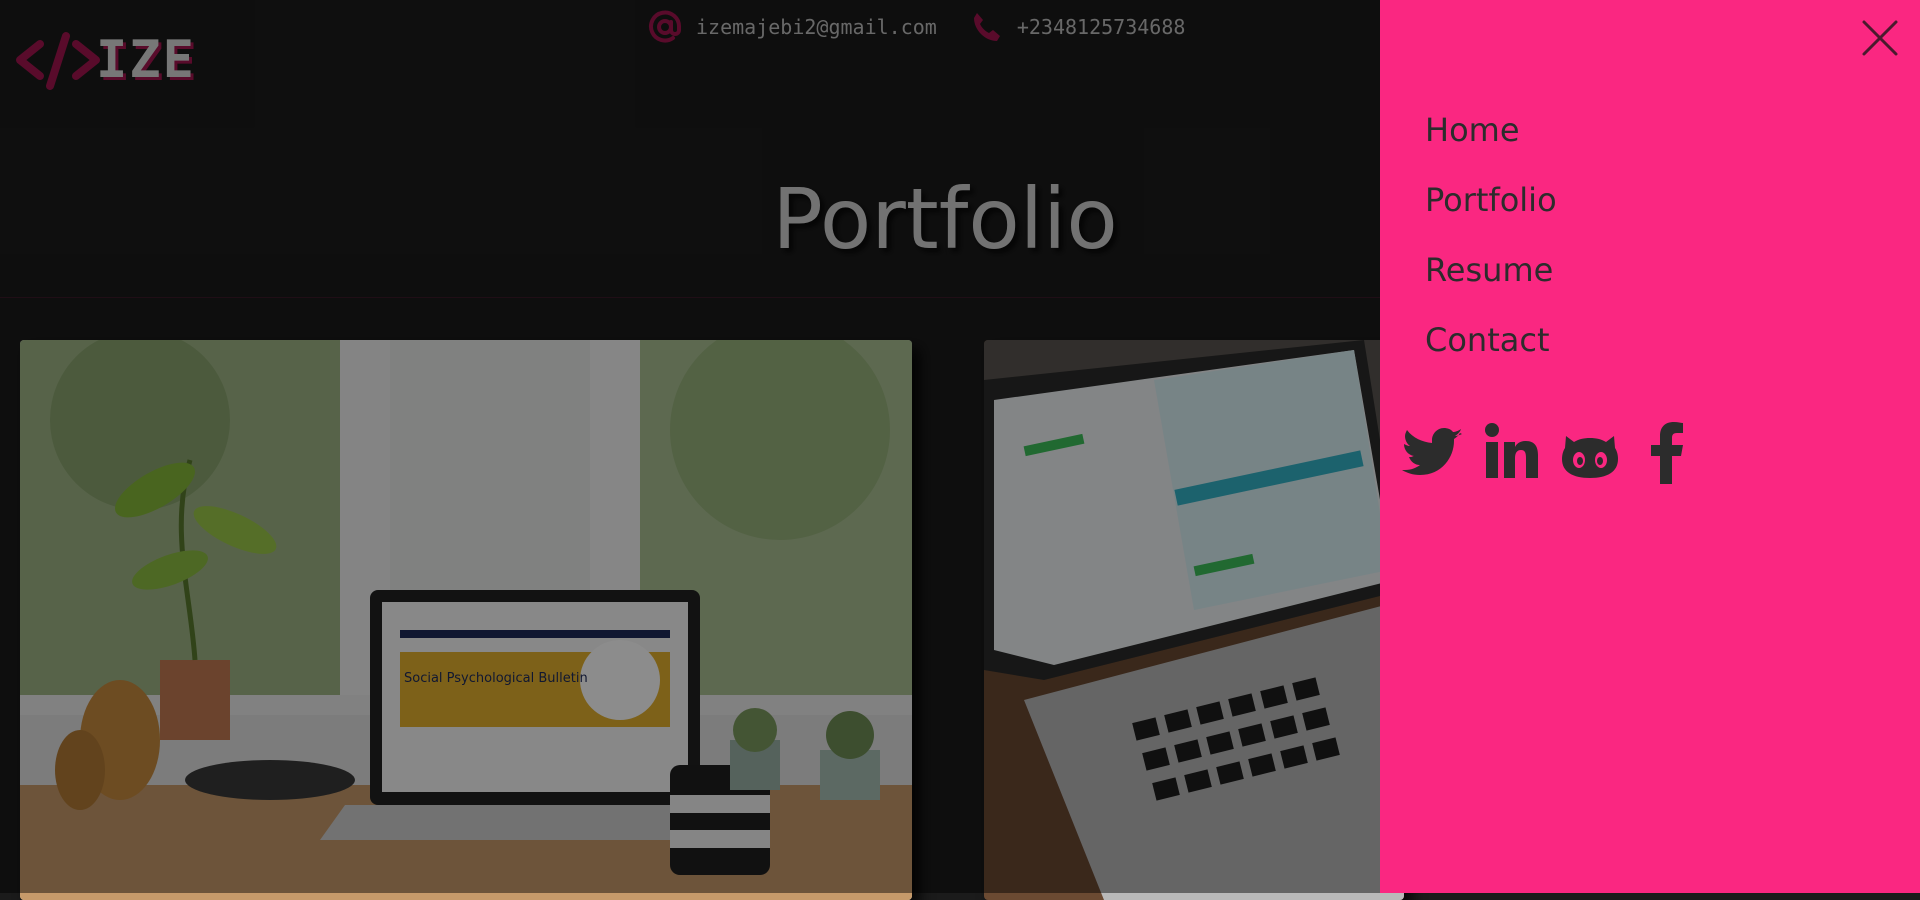  I want to click on nav-link-home: Home, so click(1491, 130).